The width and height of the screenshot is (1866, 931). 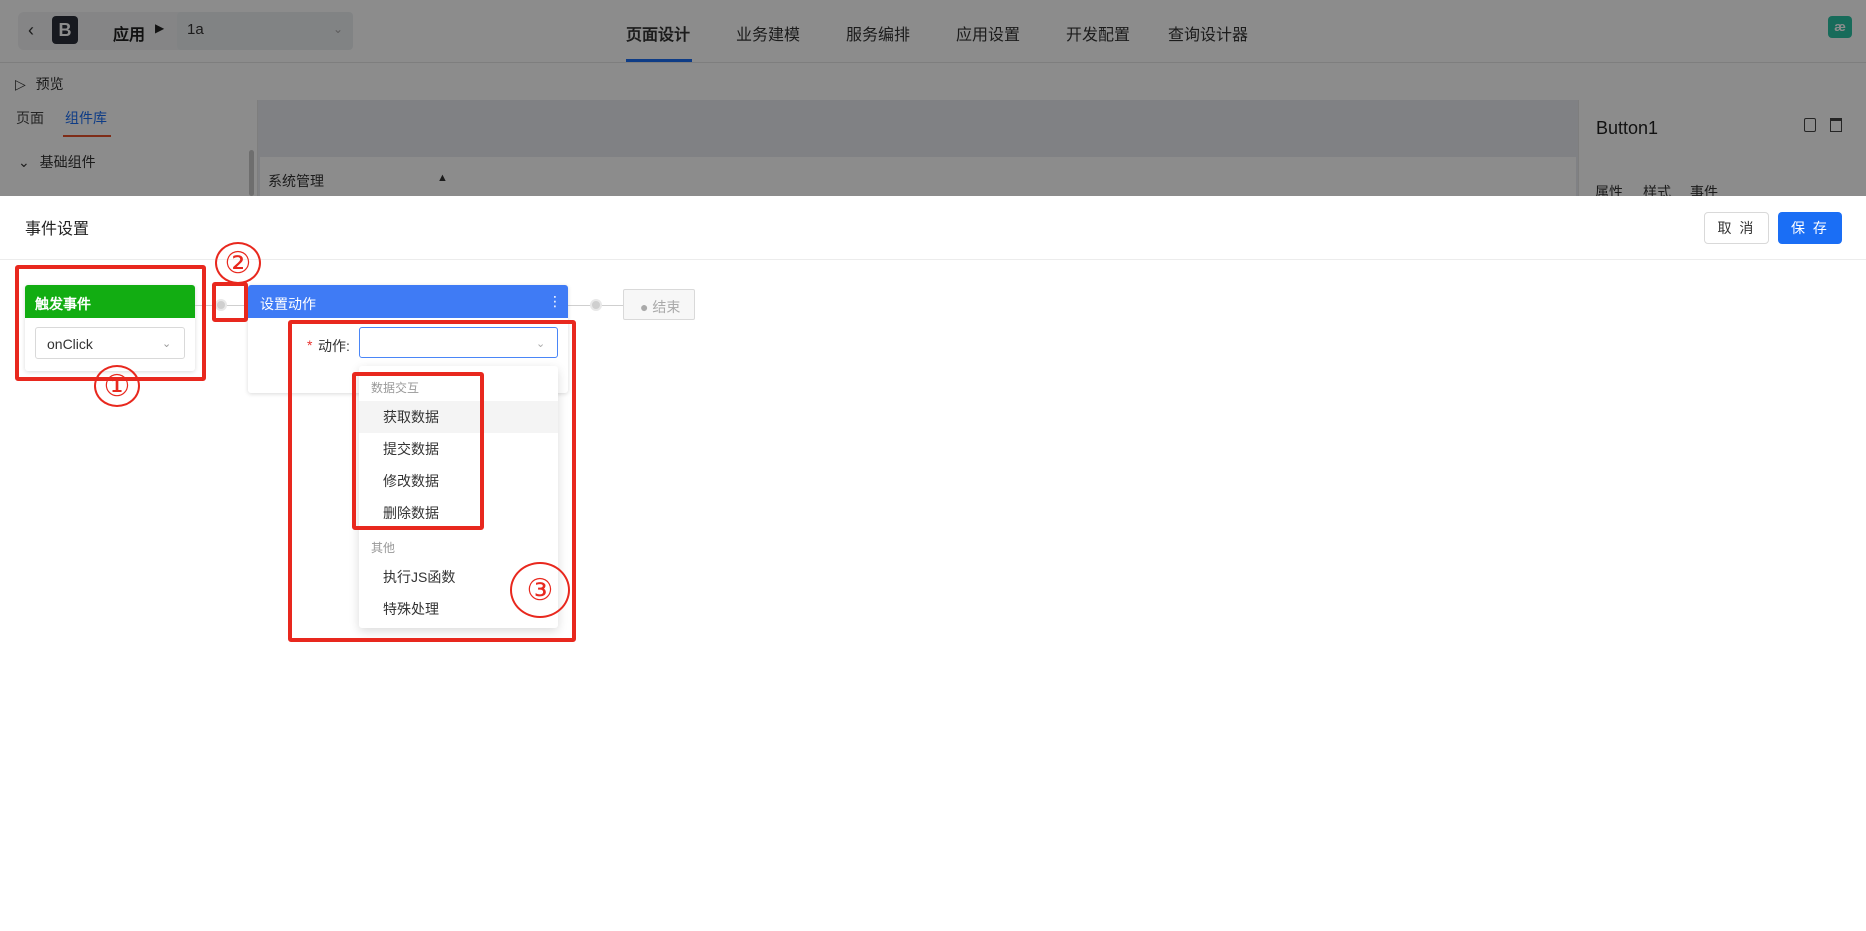 I want to click on annotation-number: ①, so click(x=117, y=386).